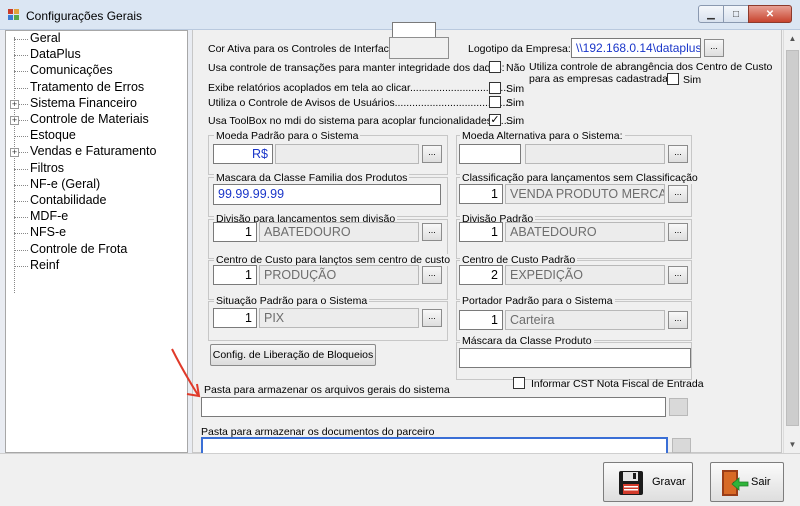 The image size is (800, 506). Describe the element at coordinates (595, 154) in the screenshot. I see `moeda-alt-desc` at that location.